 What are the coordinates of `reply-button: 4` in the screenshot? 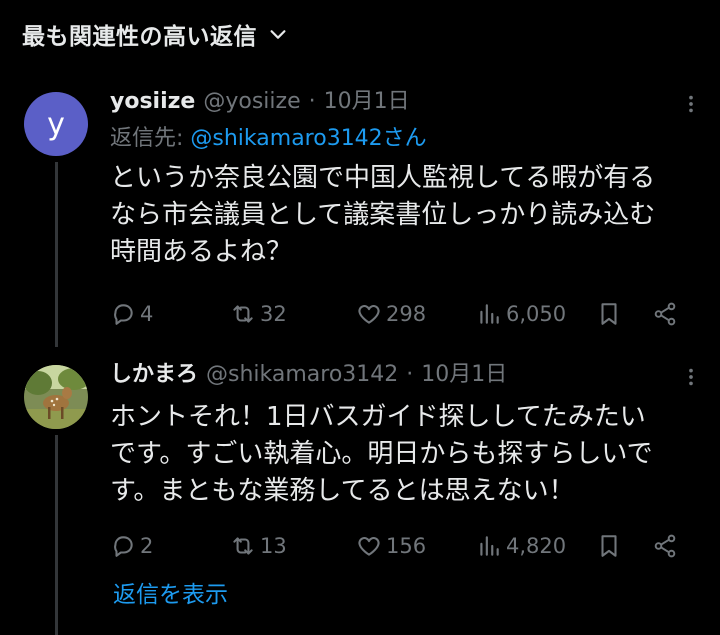 It's located at (131, 314).